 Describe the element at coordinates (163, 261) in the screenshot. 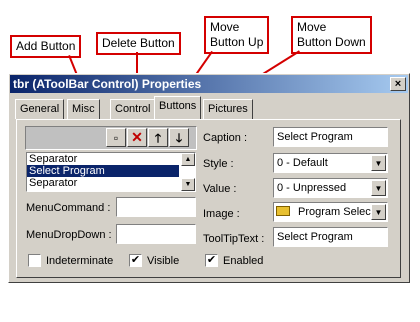

I see `visible-label: Visible` at that location.